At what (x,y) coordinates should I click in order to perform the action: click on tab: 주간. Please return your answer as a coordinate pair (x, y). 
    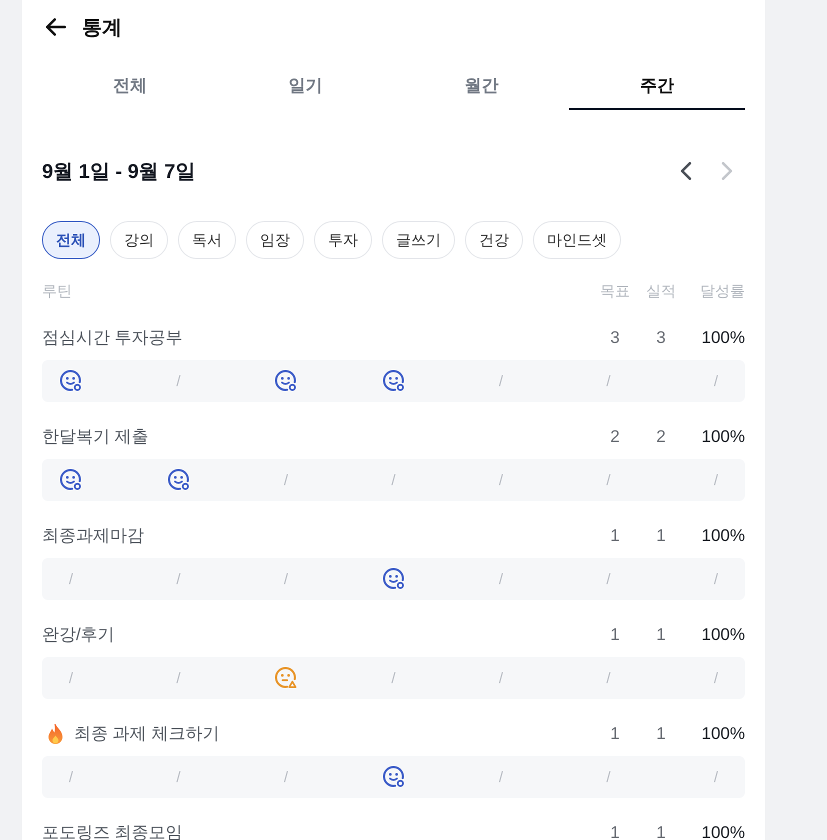
    Looking at the image, I should click on (657, 86).